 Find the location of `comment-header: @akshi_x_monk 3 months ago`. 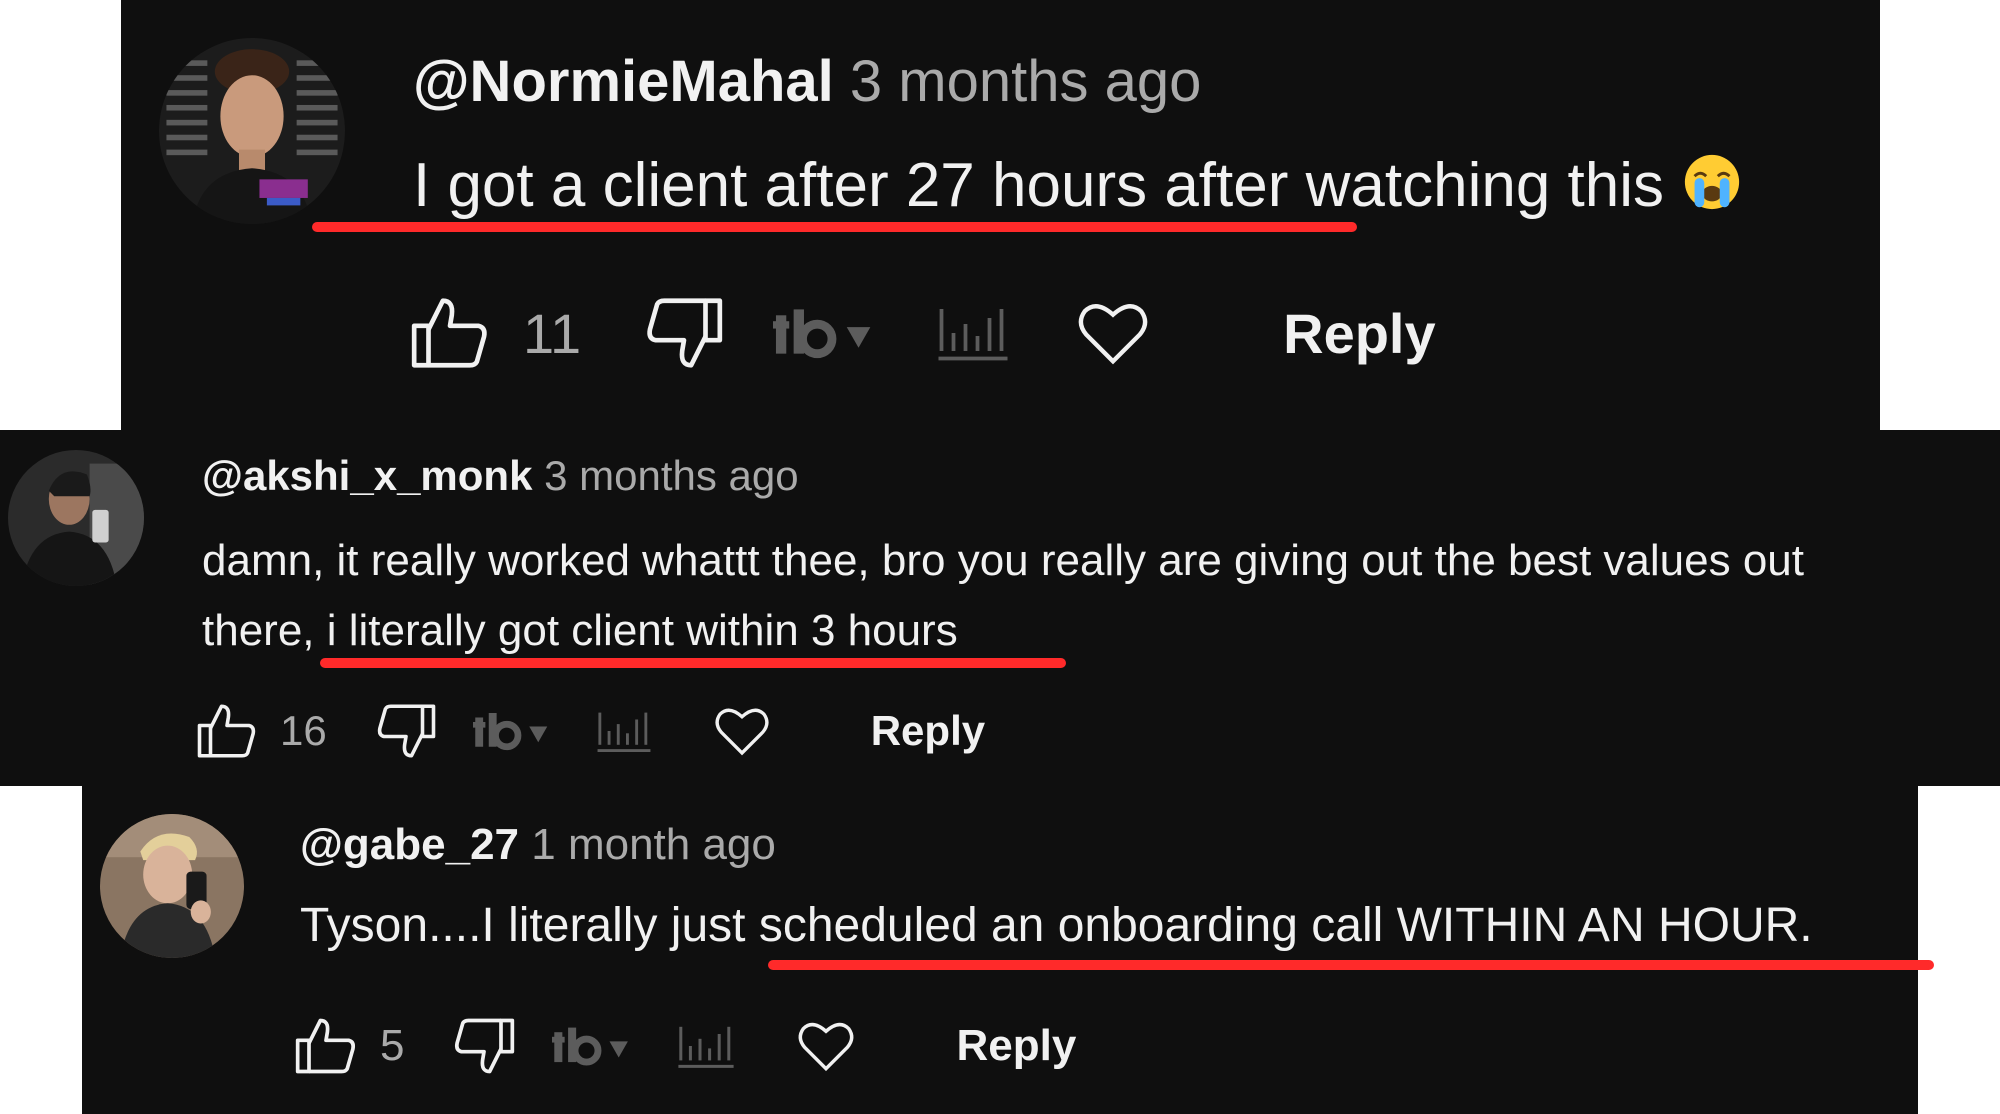

comment-header: @akshi_x_monk 3 months ago is located at coordinates (500, 476).